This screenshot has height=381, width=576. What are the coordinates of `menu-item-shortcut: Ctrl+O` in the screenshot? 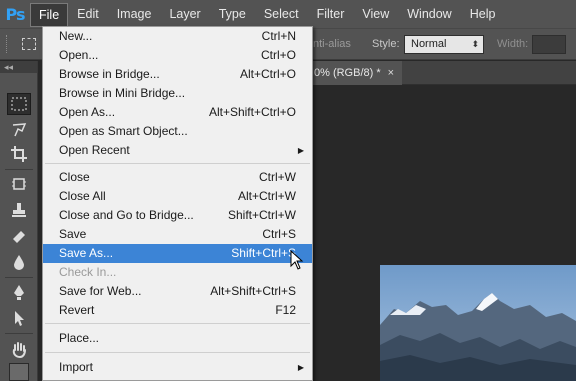 It's located at (278, 55).